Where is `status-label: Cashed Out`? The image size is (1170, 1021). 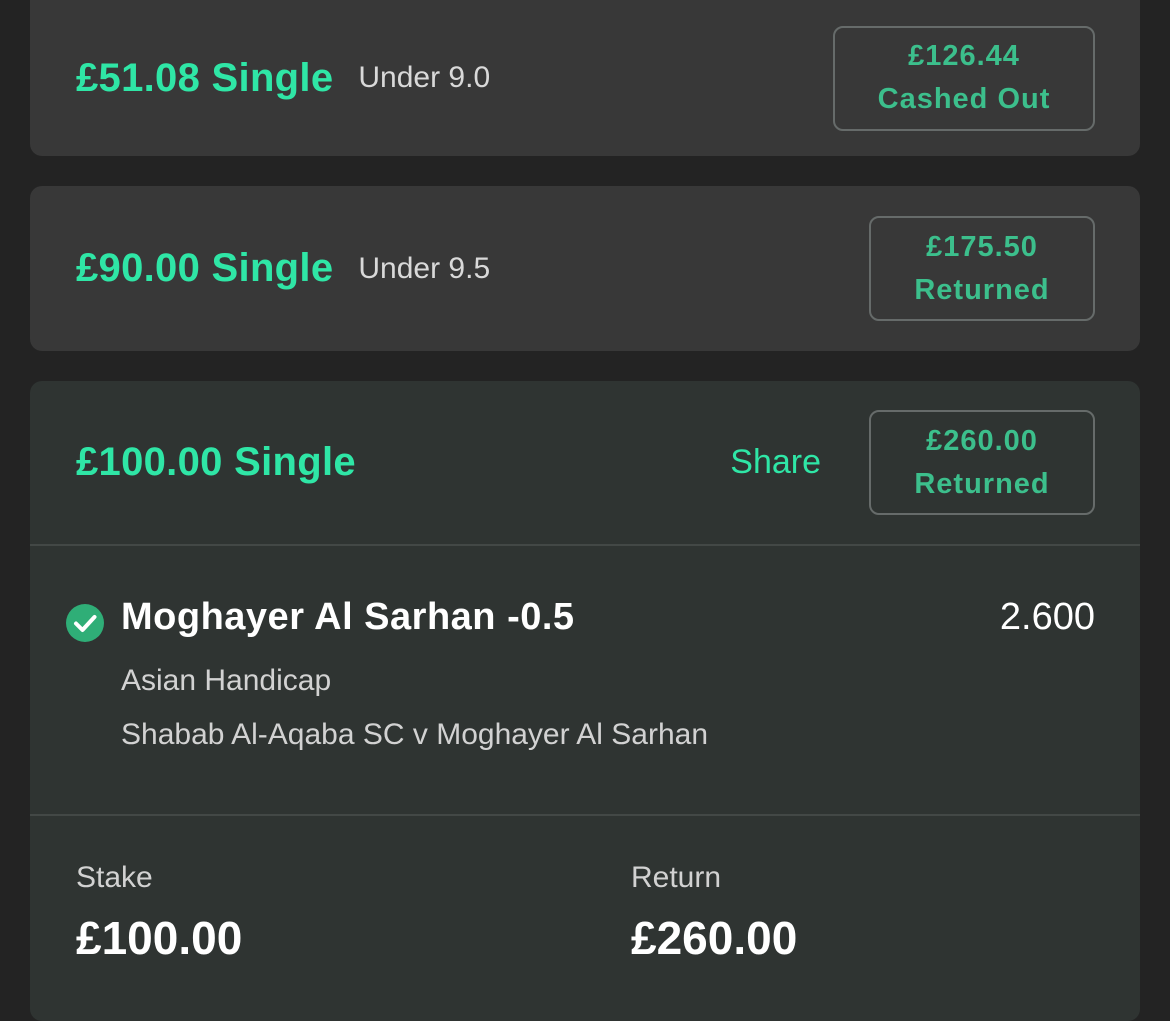 status-label: Cashed Out is located at coordinates (964, 99).